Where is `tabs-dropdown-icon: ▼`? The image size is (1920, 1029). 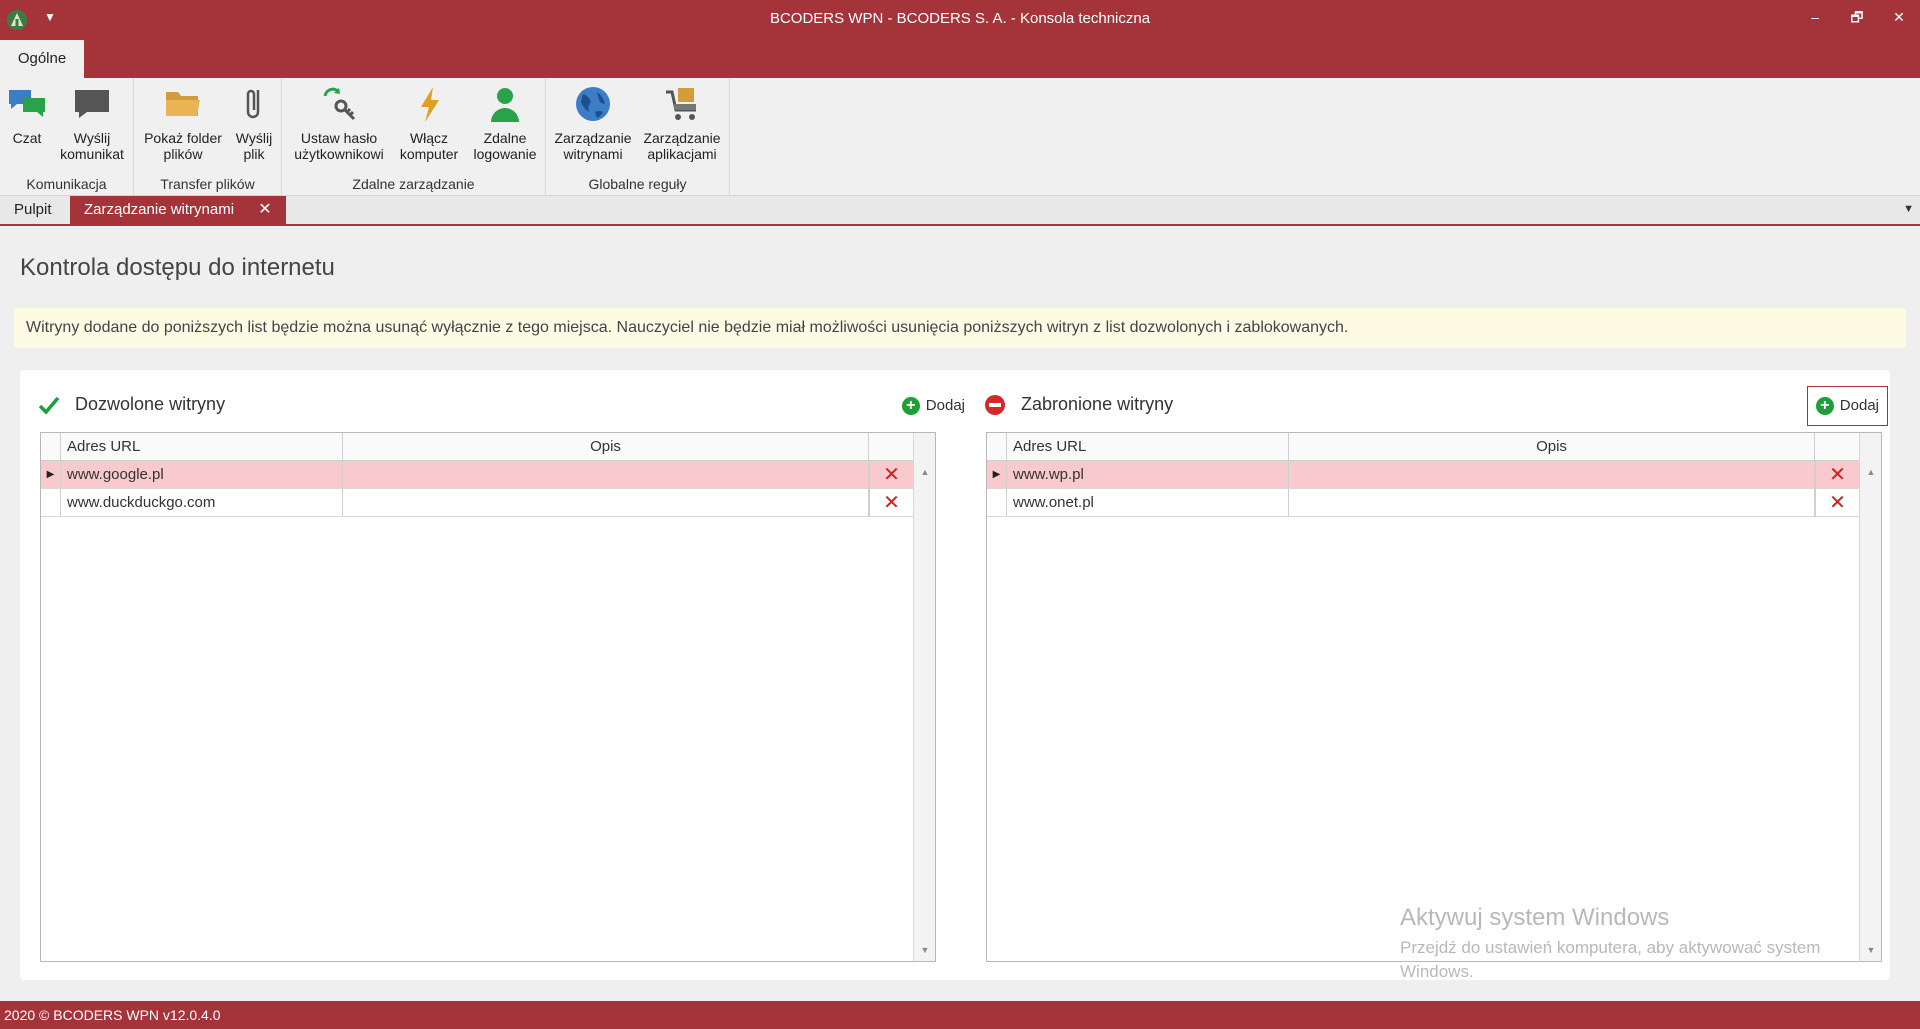 tabs-dropdown-icon: ▼ is located at coordinates (1908, 209).